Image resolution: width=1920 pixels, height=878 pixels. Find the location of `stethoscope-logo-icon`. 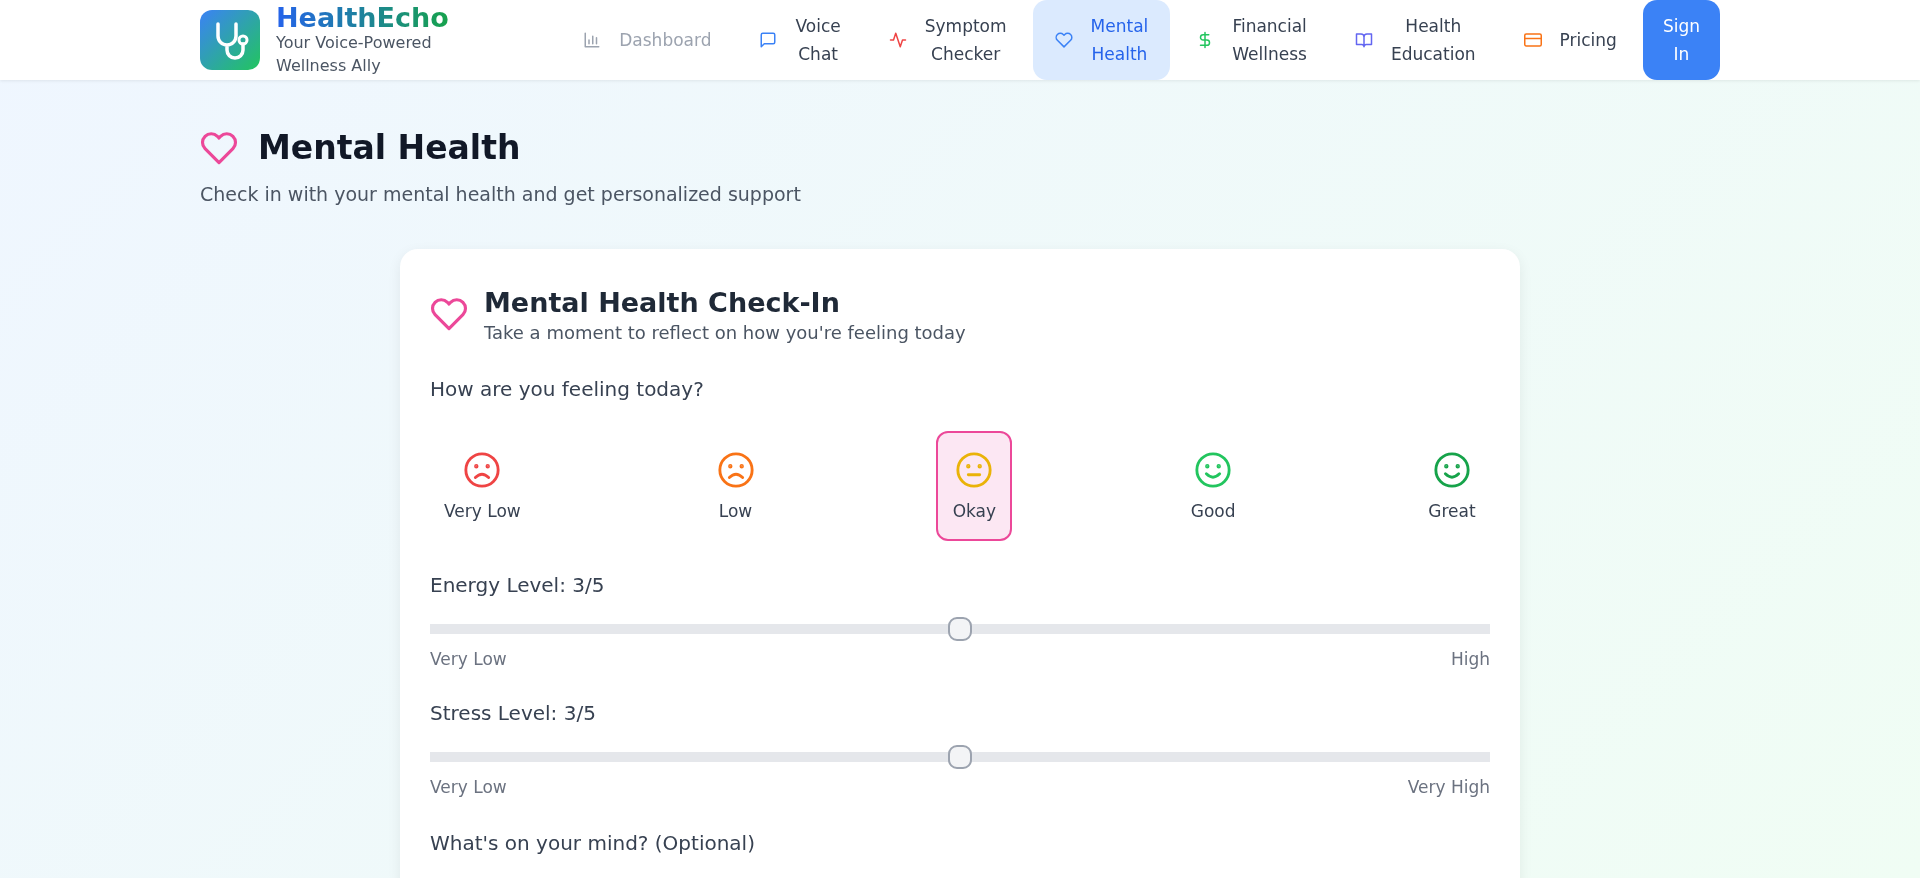

stethoscope-logo-icon is located at coordinates (230, 40).